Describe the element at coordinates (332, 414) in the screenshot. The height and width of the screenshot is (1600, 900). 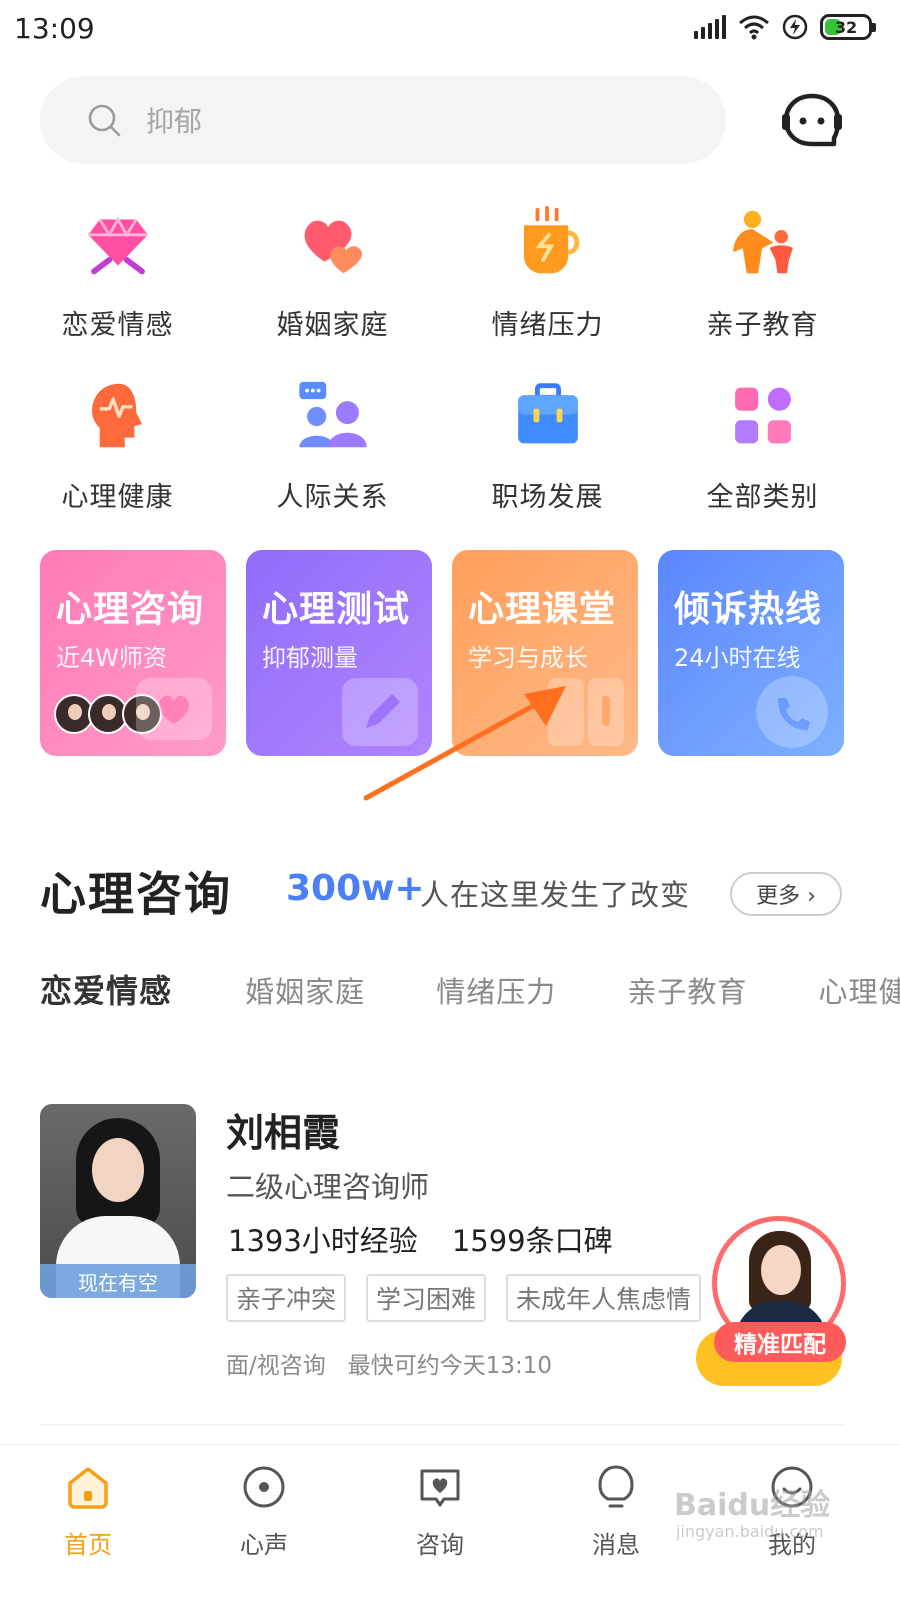
I see `people-chat-icon` at that location.